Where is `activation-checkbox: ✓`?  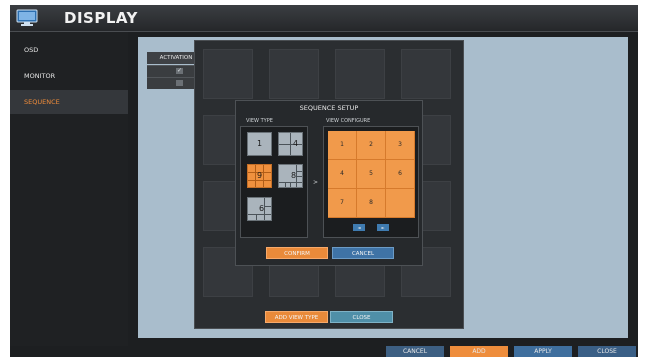 activation-checkbox: ✓ is located at coordinates (179, 71).